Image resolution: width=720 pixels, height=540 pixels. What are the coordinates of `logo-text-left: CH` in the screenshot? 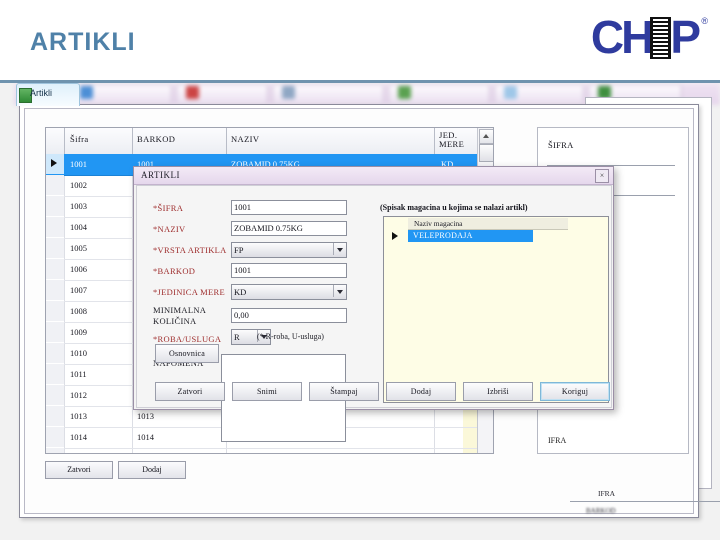 It's located at (622, 37).